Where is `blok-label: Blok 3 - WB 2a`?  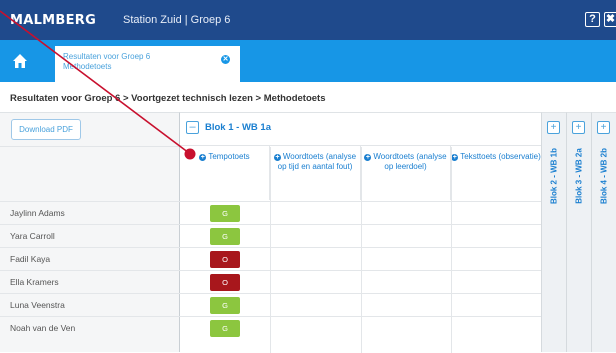
blok-label: Blok 3 - WB 2a is located at coordinates (579, 176).